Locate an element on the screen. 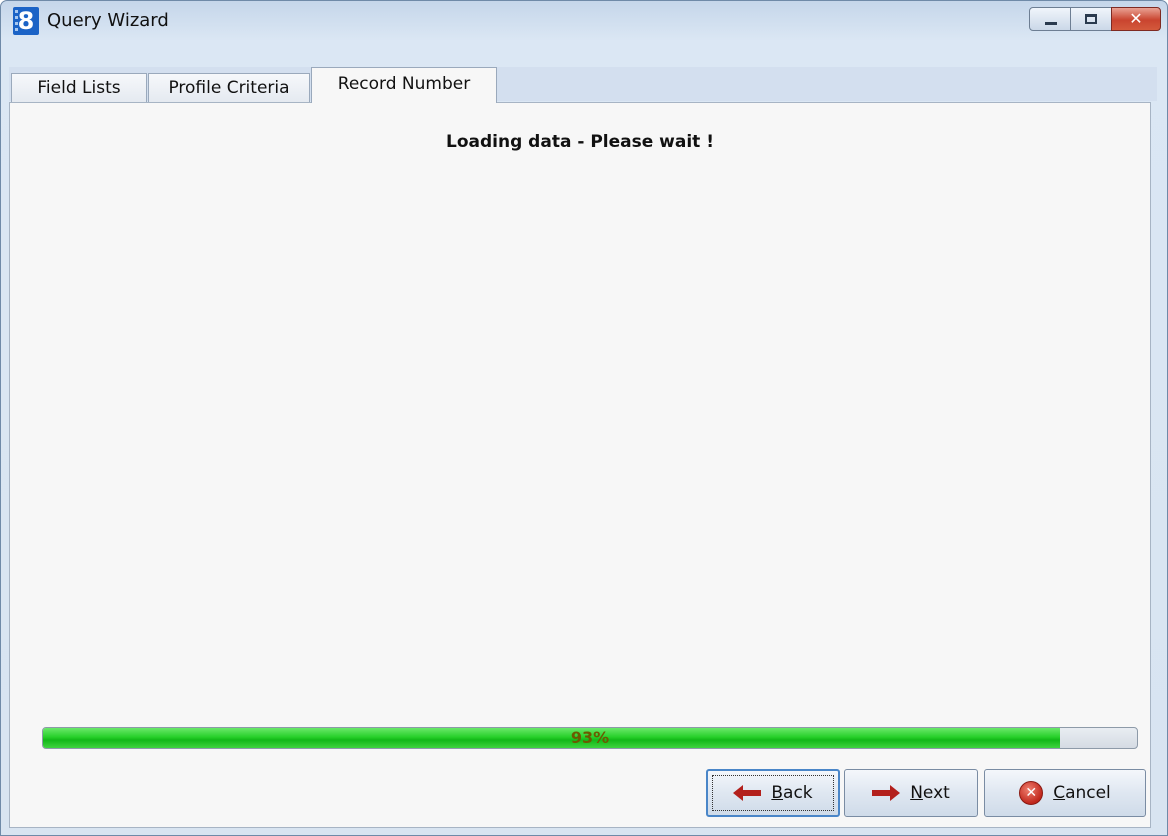 The height and width of the screenshot is (836, 1168). minimize-button is located at coordinates (1050, 19).